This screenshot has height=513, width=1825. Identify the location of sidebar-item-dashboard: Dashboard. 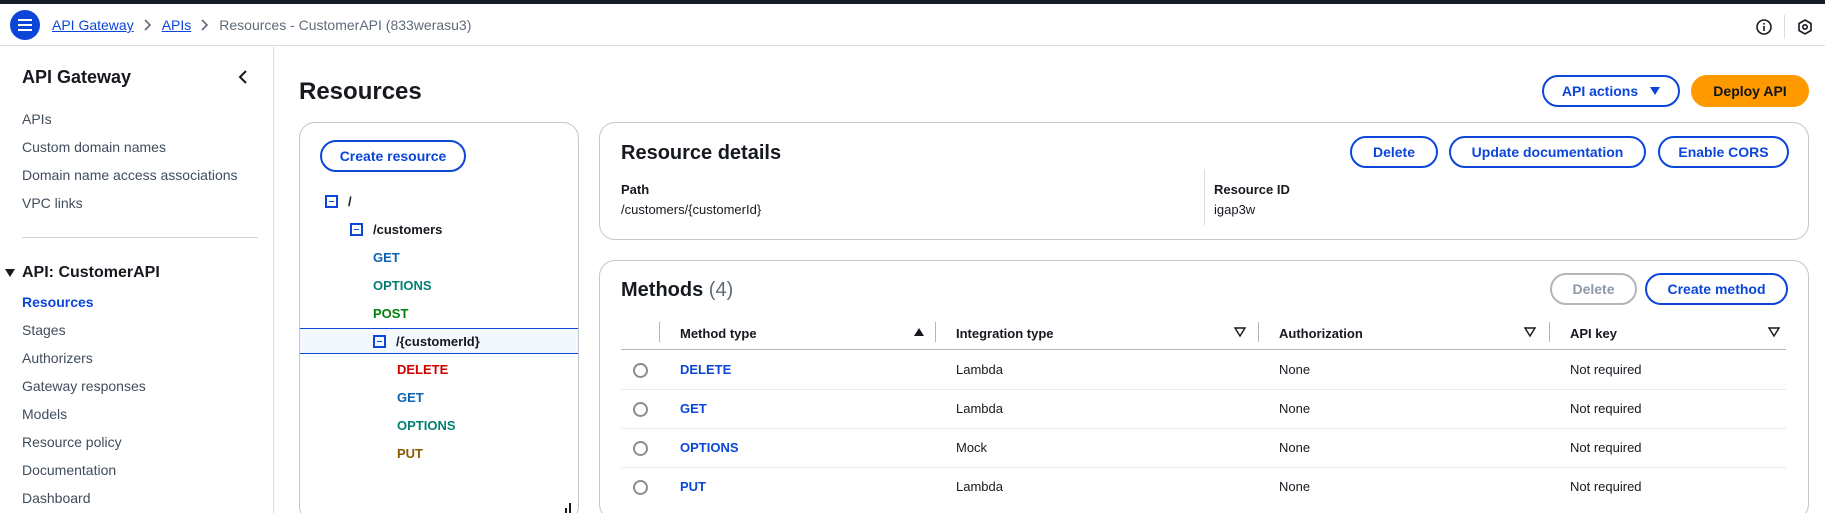
(56, 498).